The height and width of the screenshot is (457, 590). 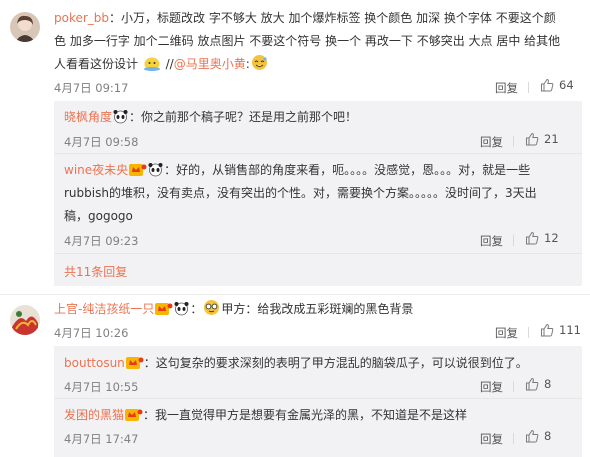 What do you see at coordinates (88, 117) in the screenshot?
I see `username-link: 晓枫角度` at bounding box center [88, 117].